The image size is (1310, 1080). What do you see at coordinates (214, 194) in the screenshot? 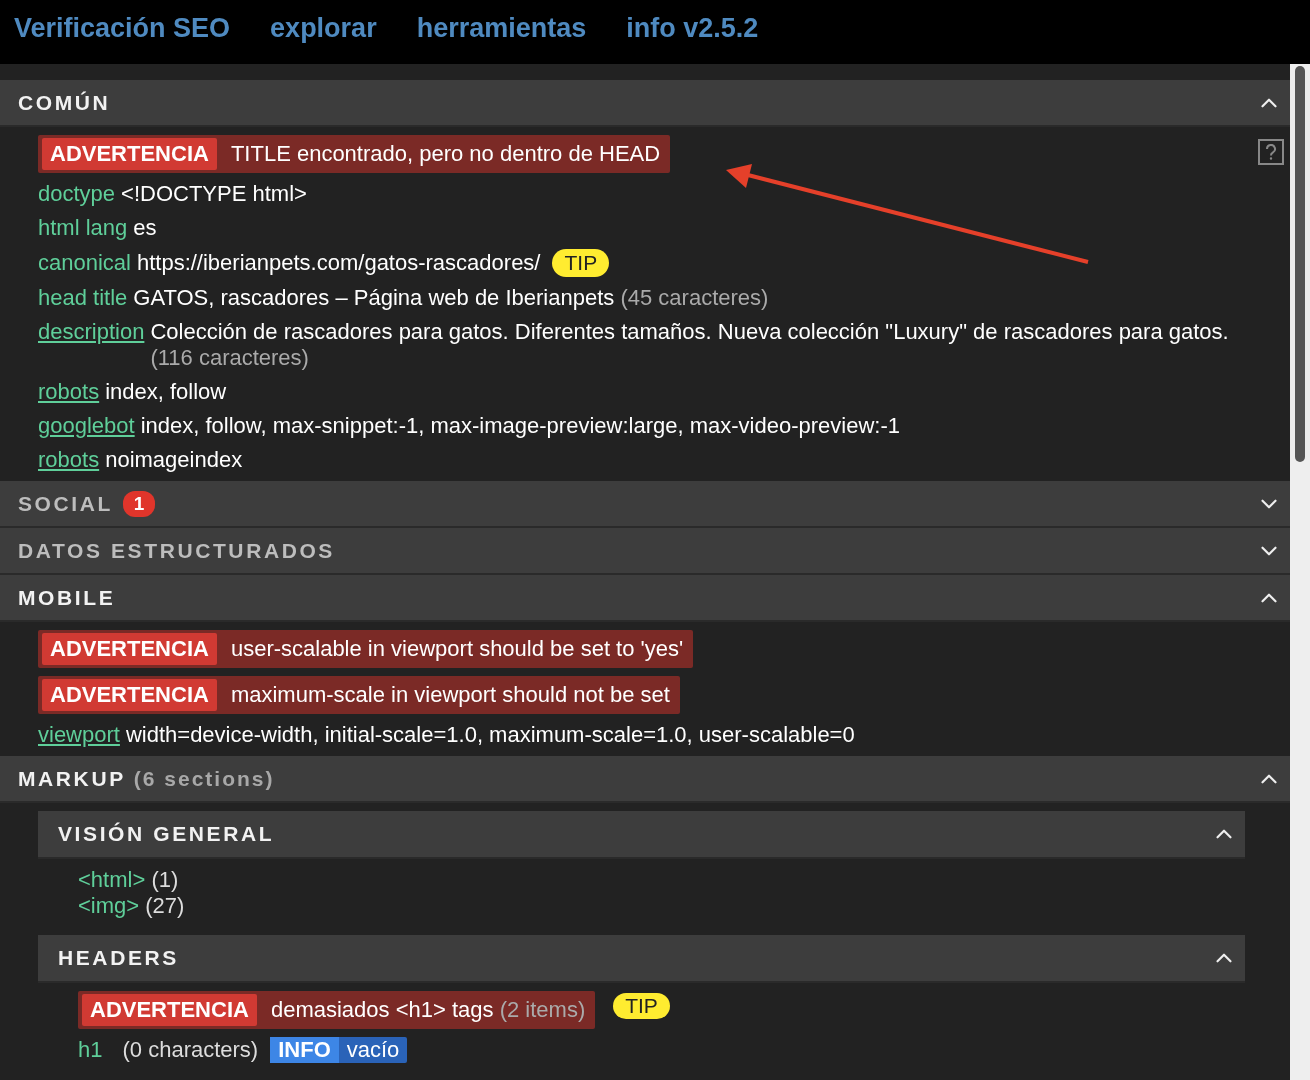
I see `property-value: <!DOCTYPE html>` at bounding box center [214, 194].